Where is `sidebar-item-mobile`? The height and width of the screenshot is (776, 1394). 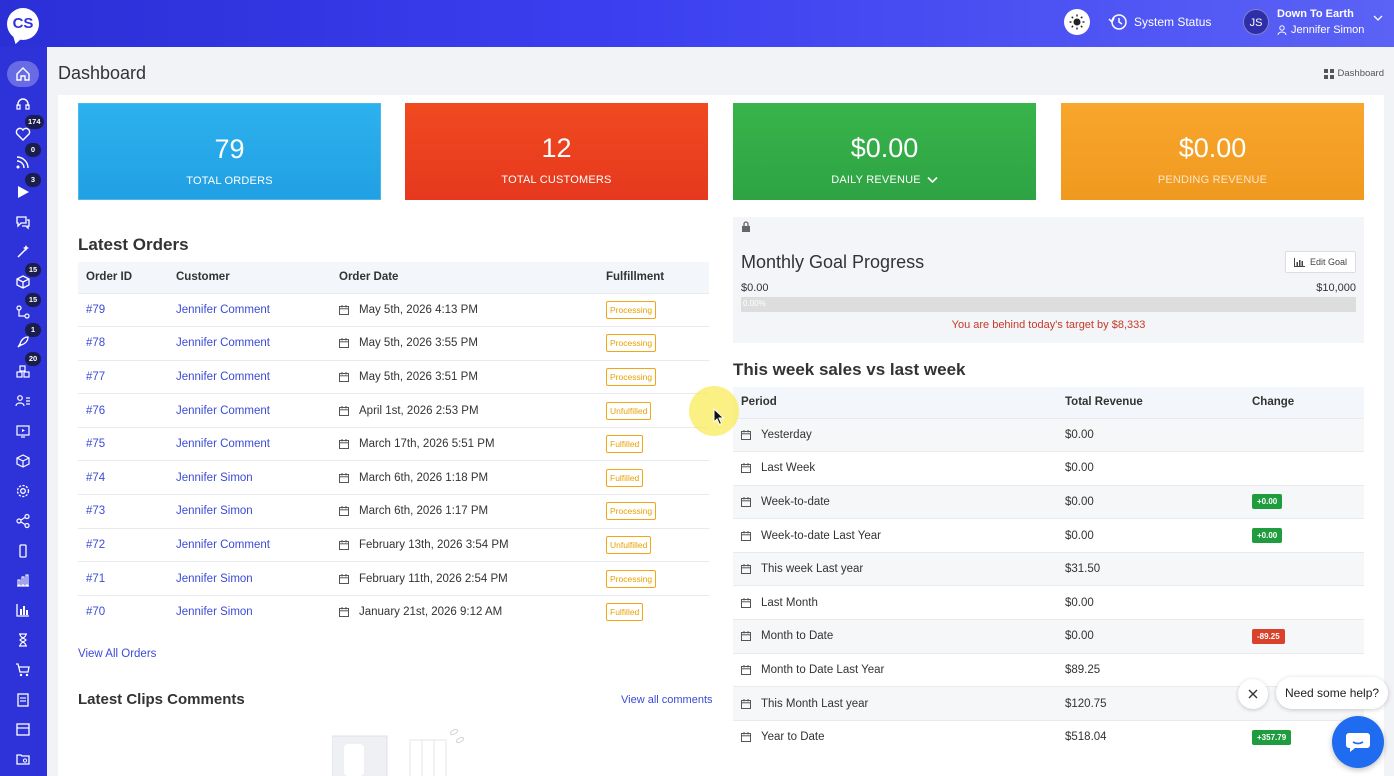 sidebar-item-mobile is located at coordinates (23, 551).